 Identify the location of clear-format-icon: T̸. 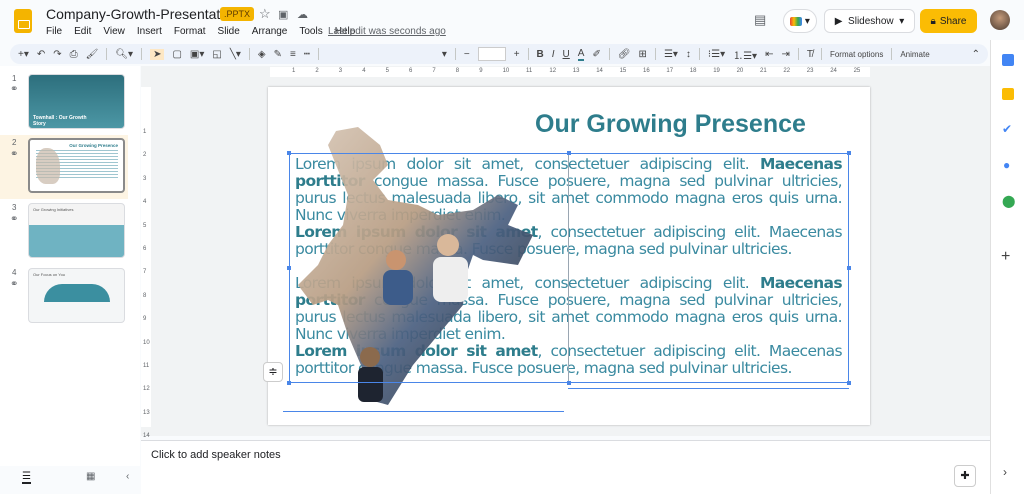
(810, 54).